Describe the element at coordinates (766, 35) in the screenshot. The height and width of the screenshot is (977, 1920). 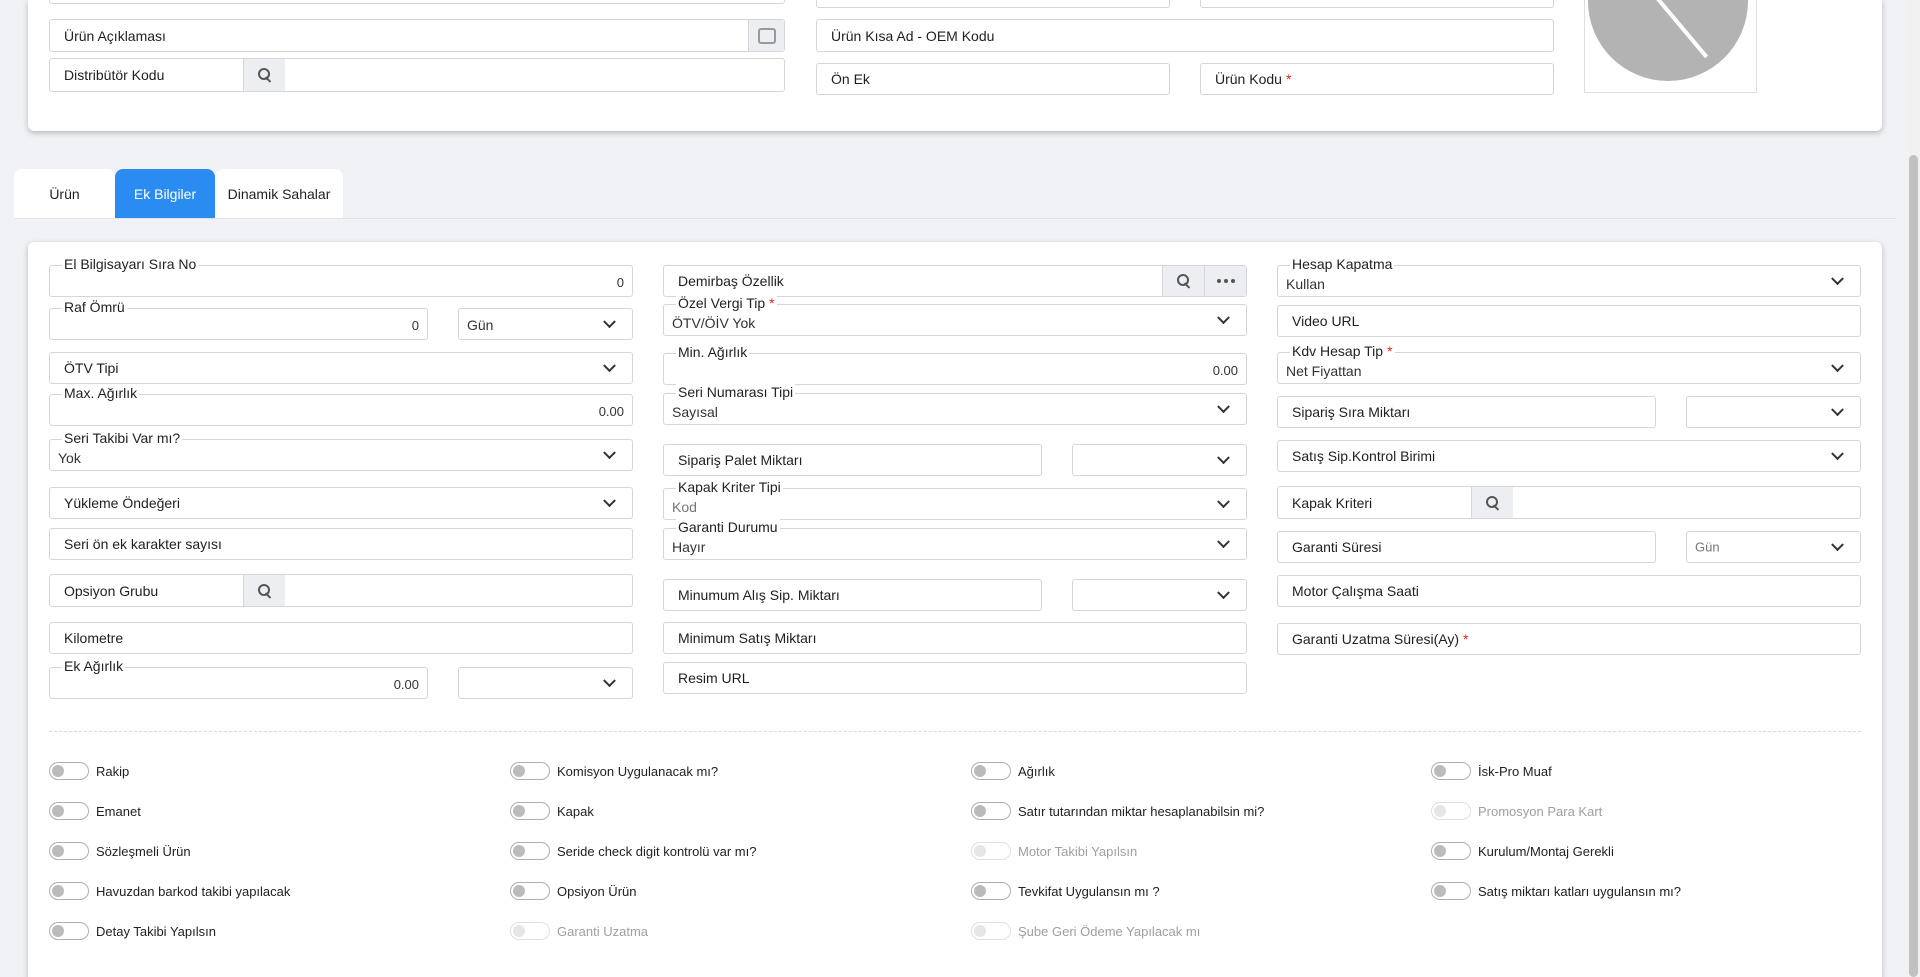
I see `translate-button` at that location.